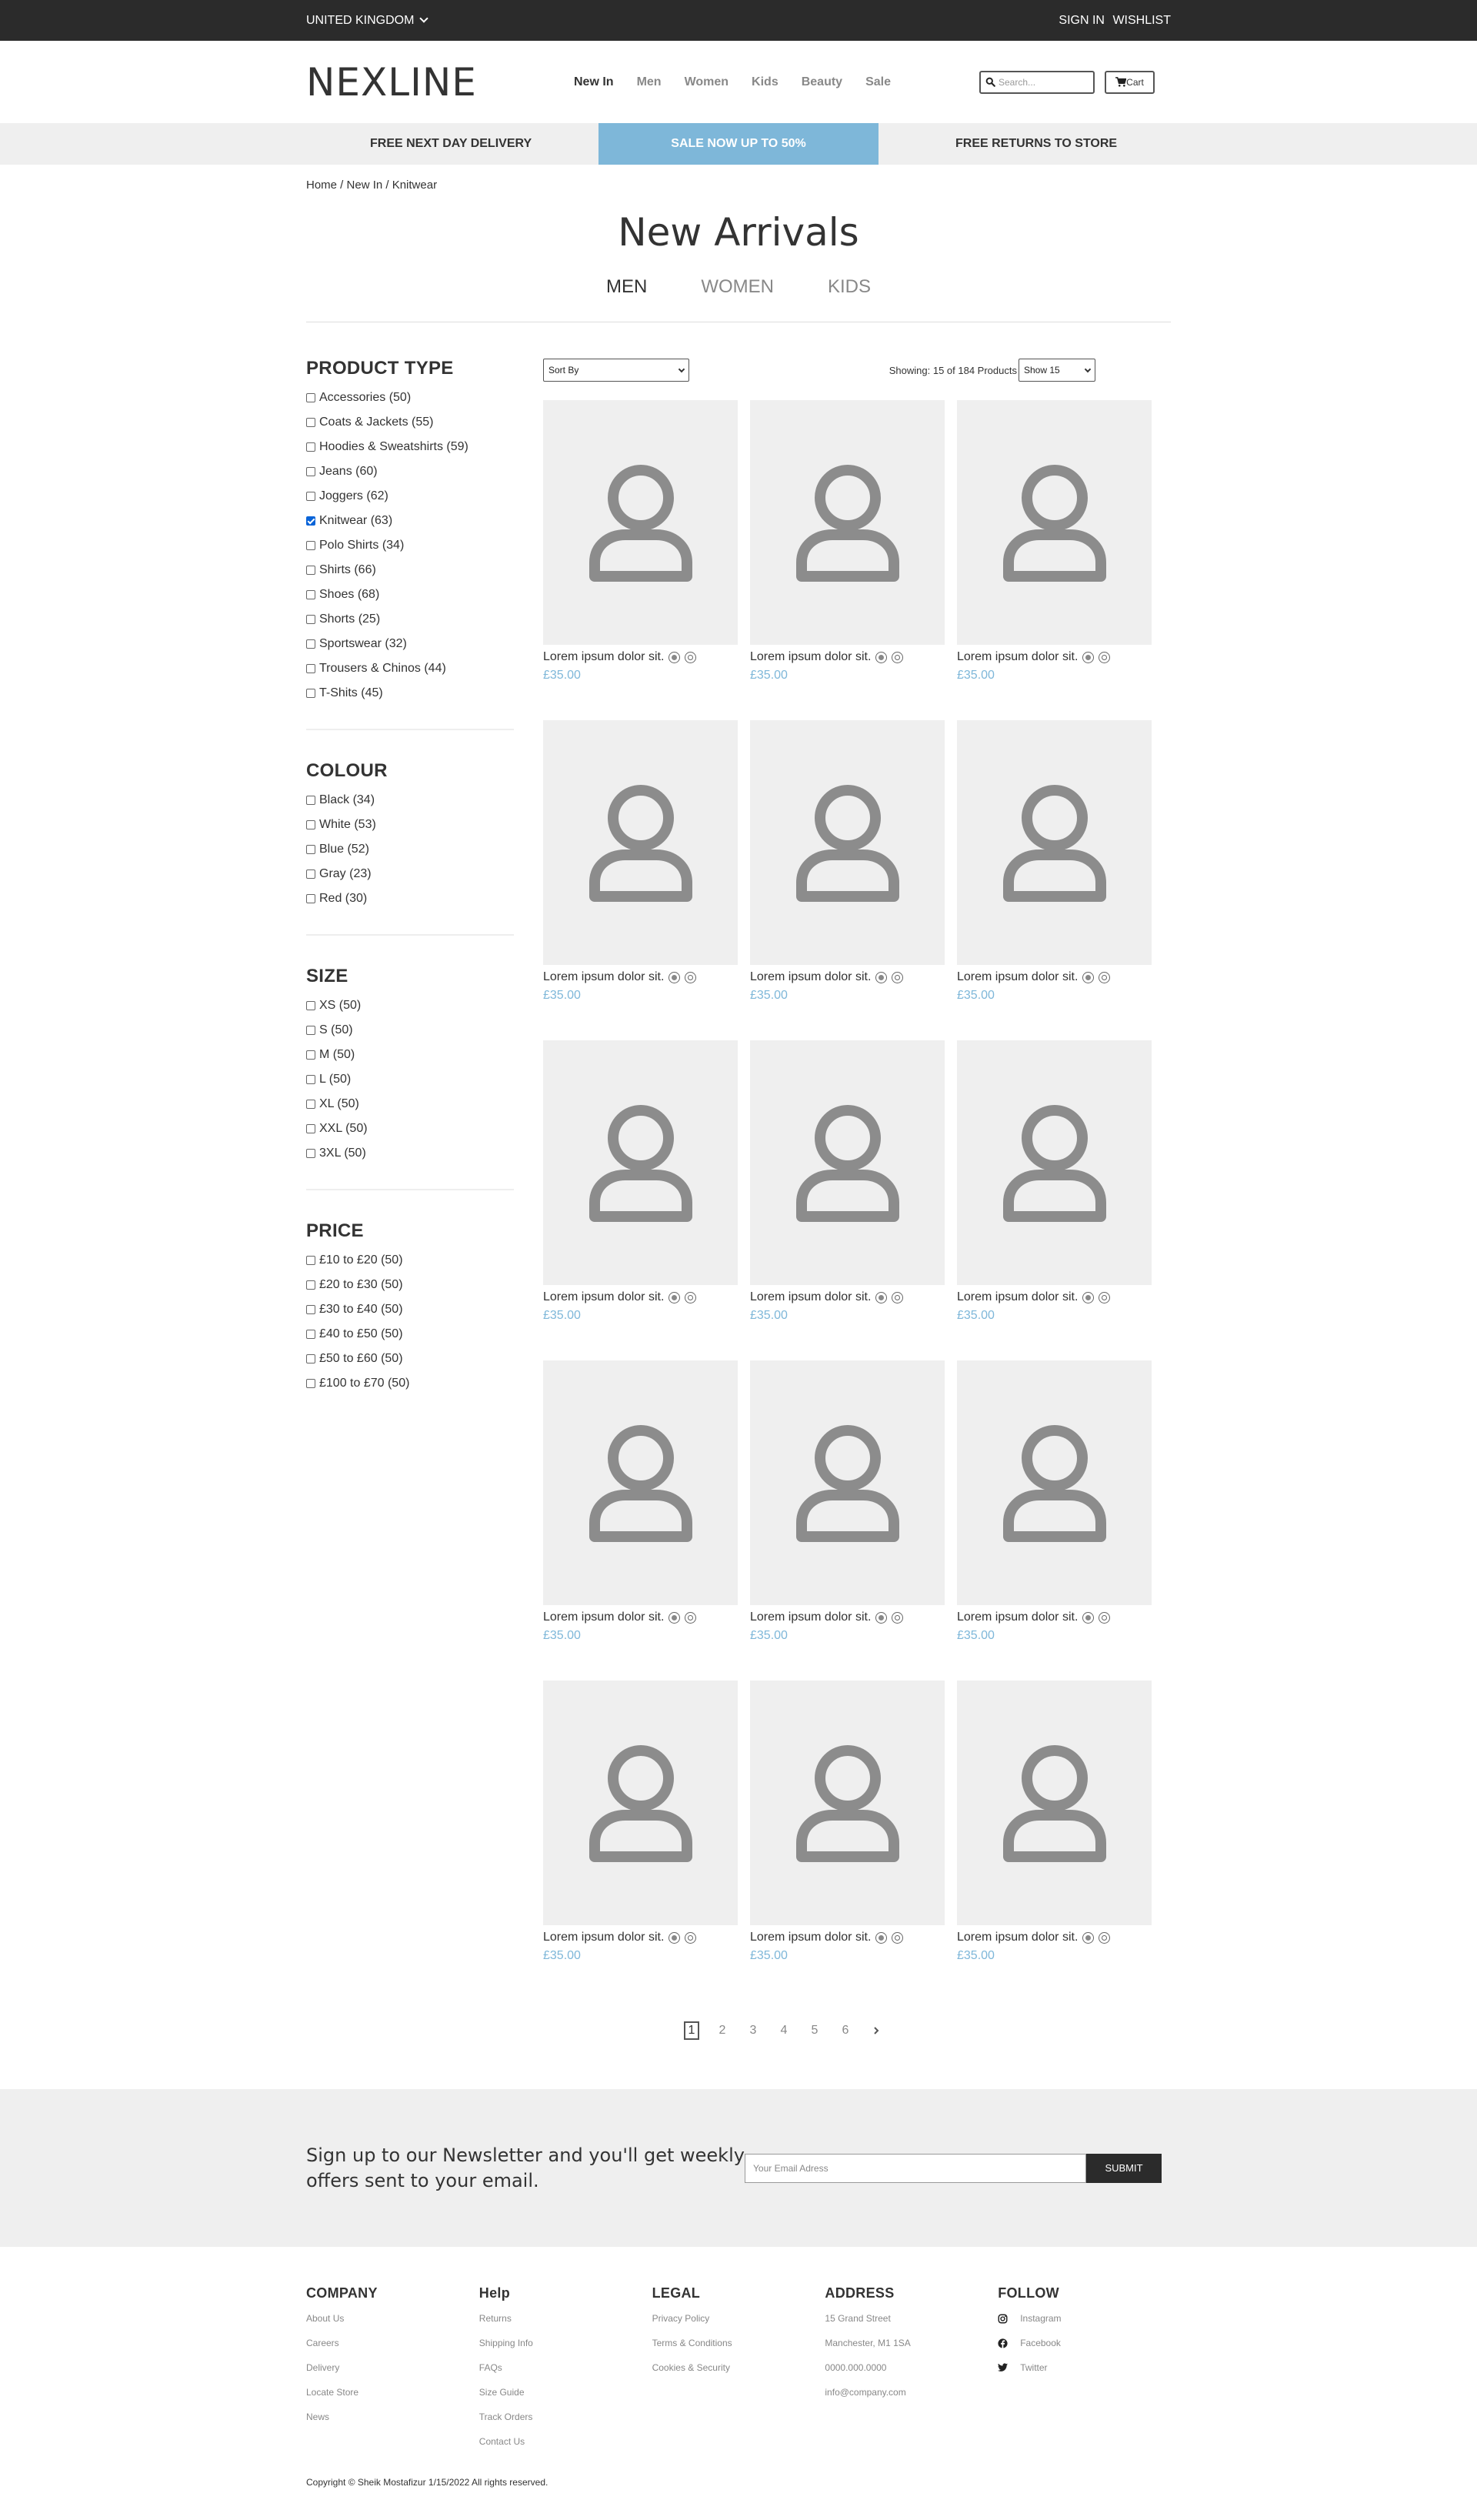 Image resolution: width=1477 pixels, height=2520 pixels. I want to click on footer-link: Privacy Policy, so click(738, 2318).